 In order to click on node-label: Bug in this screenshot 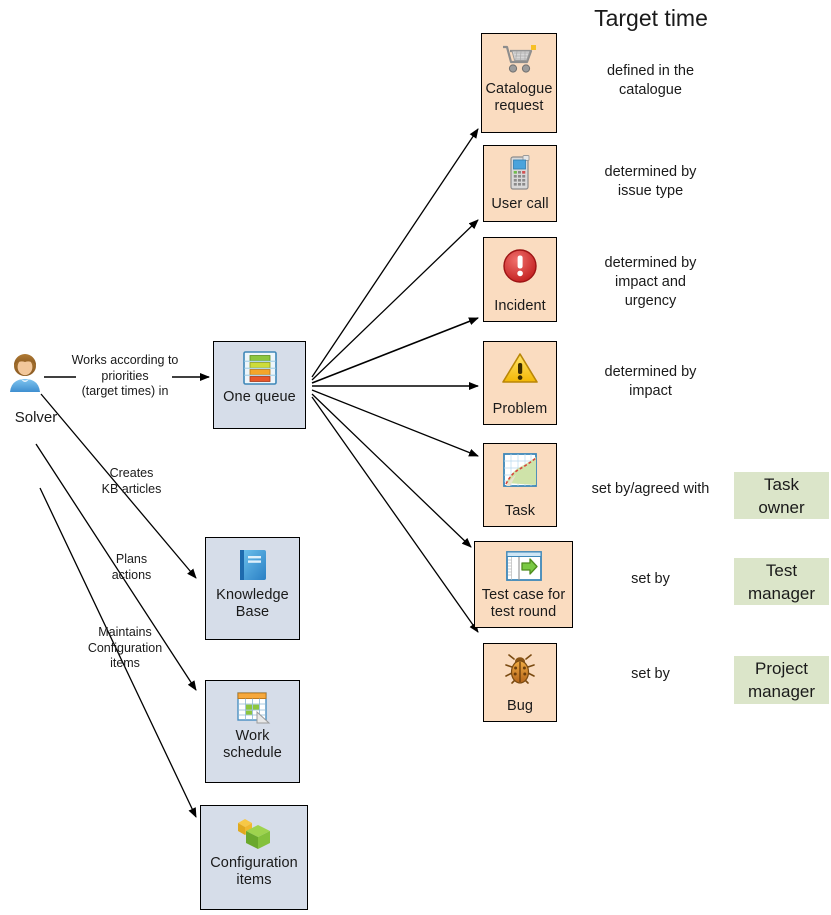, I will do `click(520, 706)`.